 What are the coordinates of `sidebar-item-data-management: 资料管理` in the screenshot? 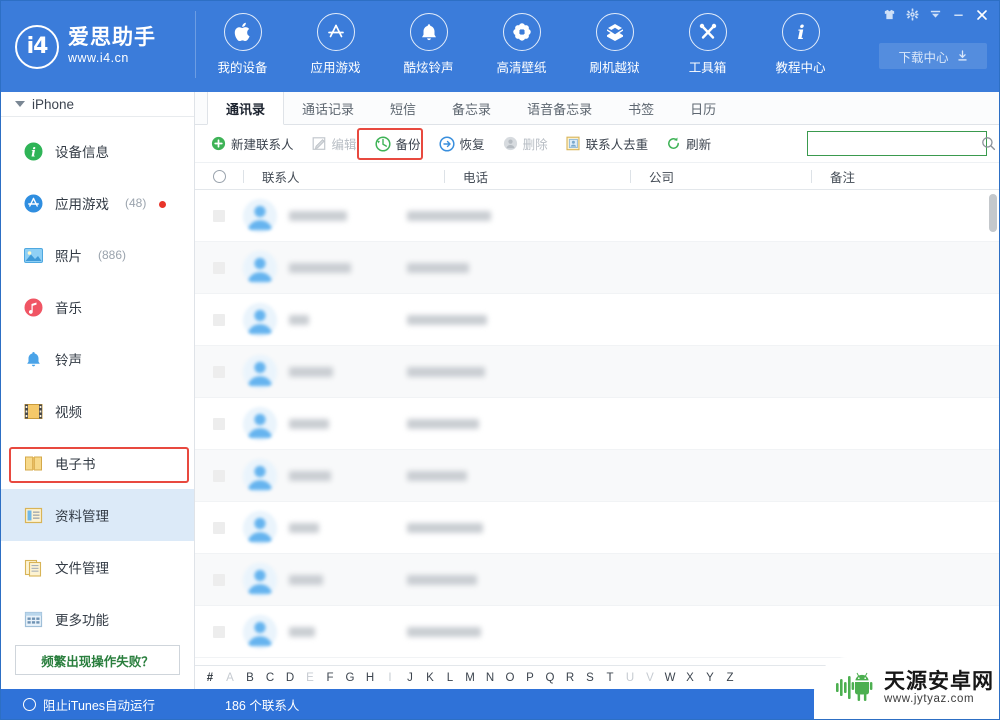 It's located at (97, 515).